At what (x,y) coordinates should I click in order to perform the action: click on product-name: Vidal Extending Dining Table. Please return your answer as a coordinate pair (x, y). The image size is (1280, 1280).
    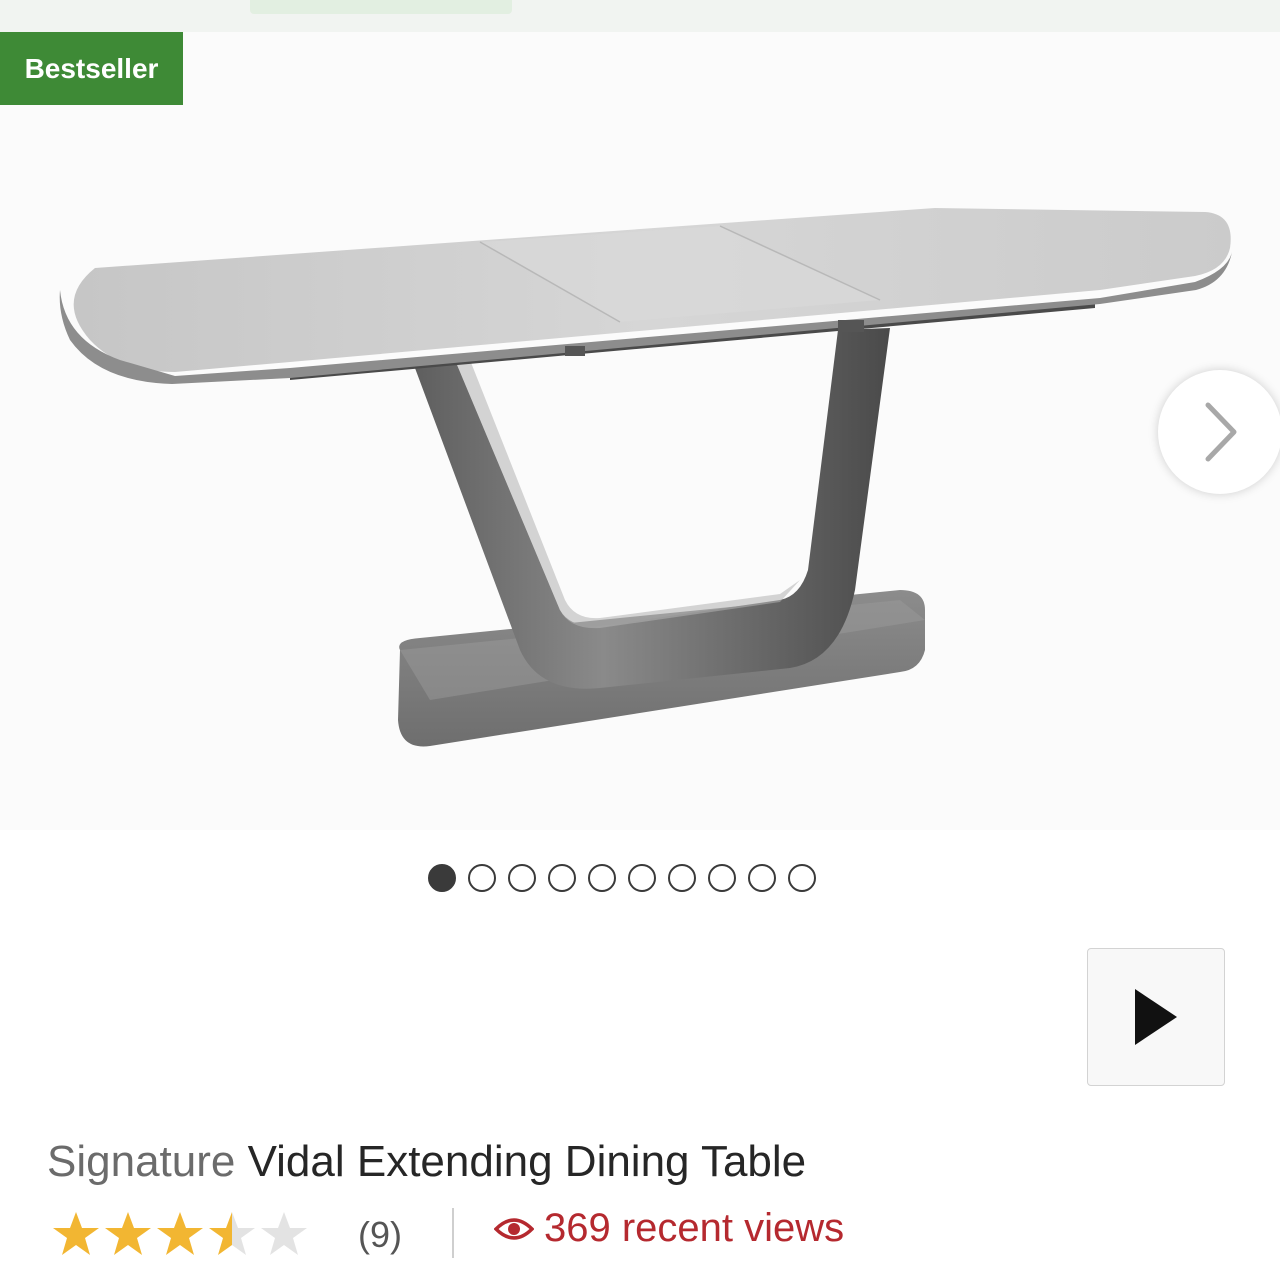
    Looking at the image, I should click on (527, 1161).